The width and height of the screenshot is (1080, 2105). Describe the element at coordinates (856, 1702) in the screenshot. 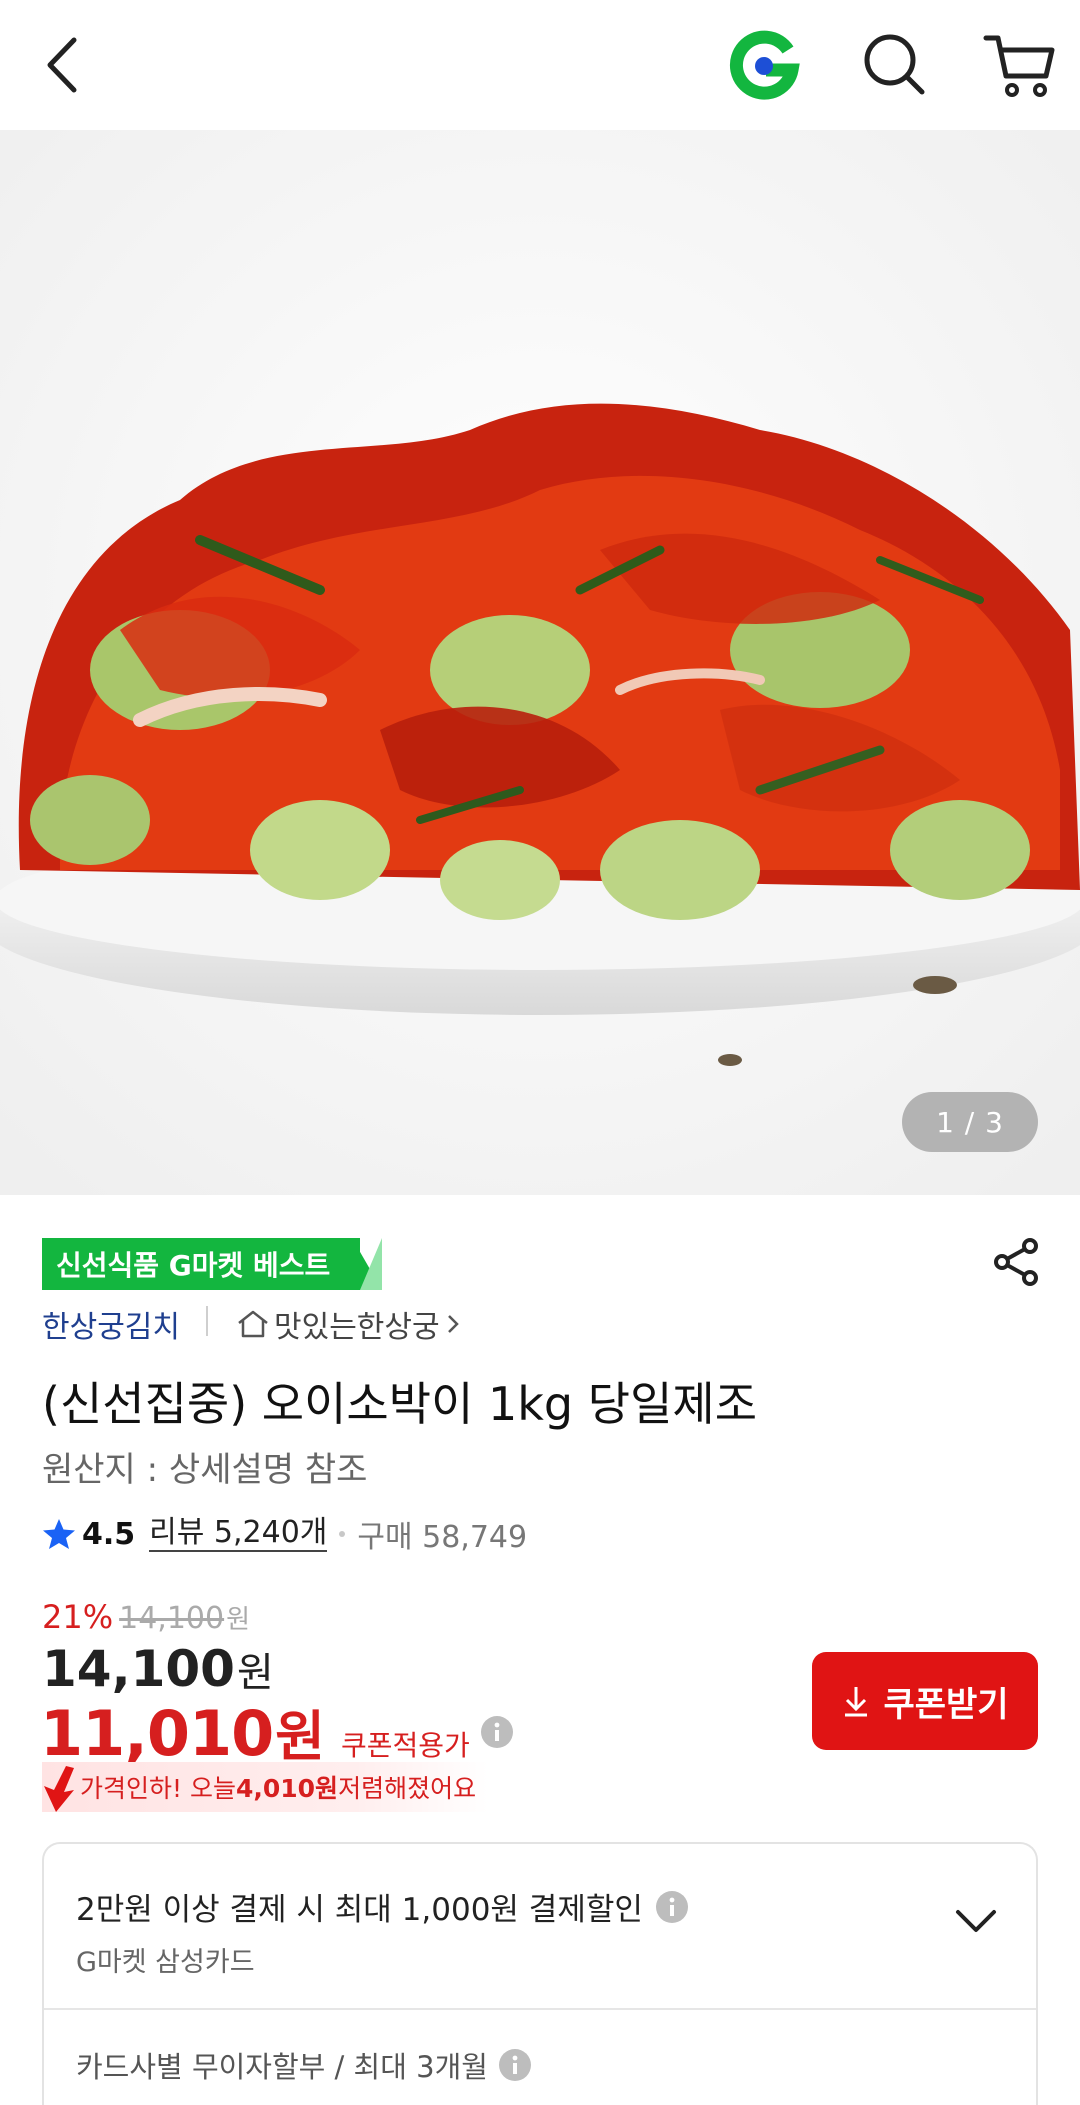

I see `download-icon` at that location.